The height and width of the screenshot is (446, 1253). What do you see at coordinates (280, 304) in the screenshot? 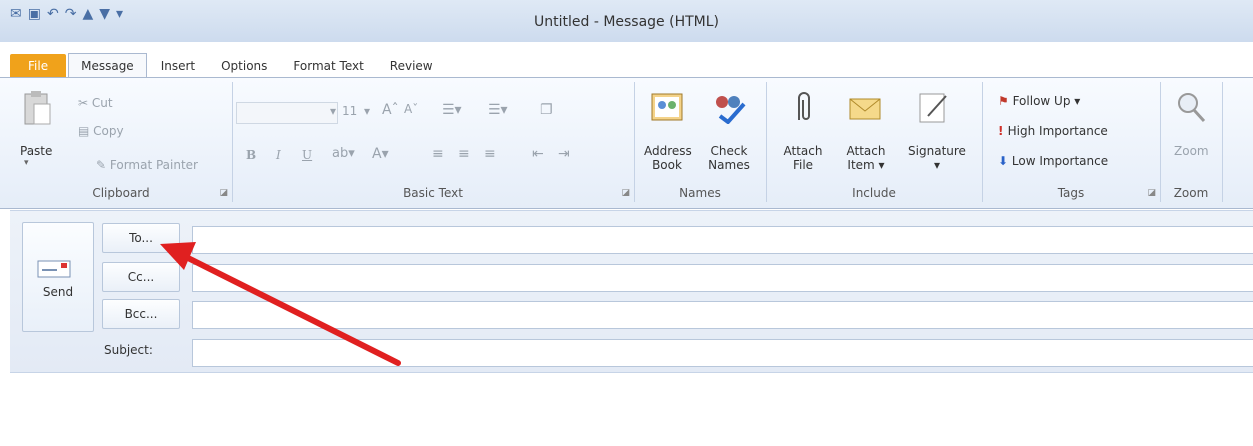
I see `annotation-arrow` at bounding box center [280, 304].